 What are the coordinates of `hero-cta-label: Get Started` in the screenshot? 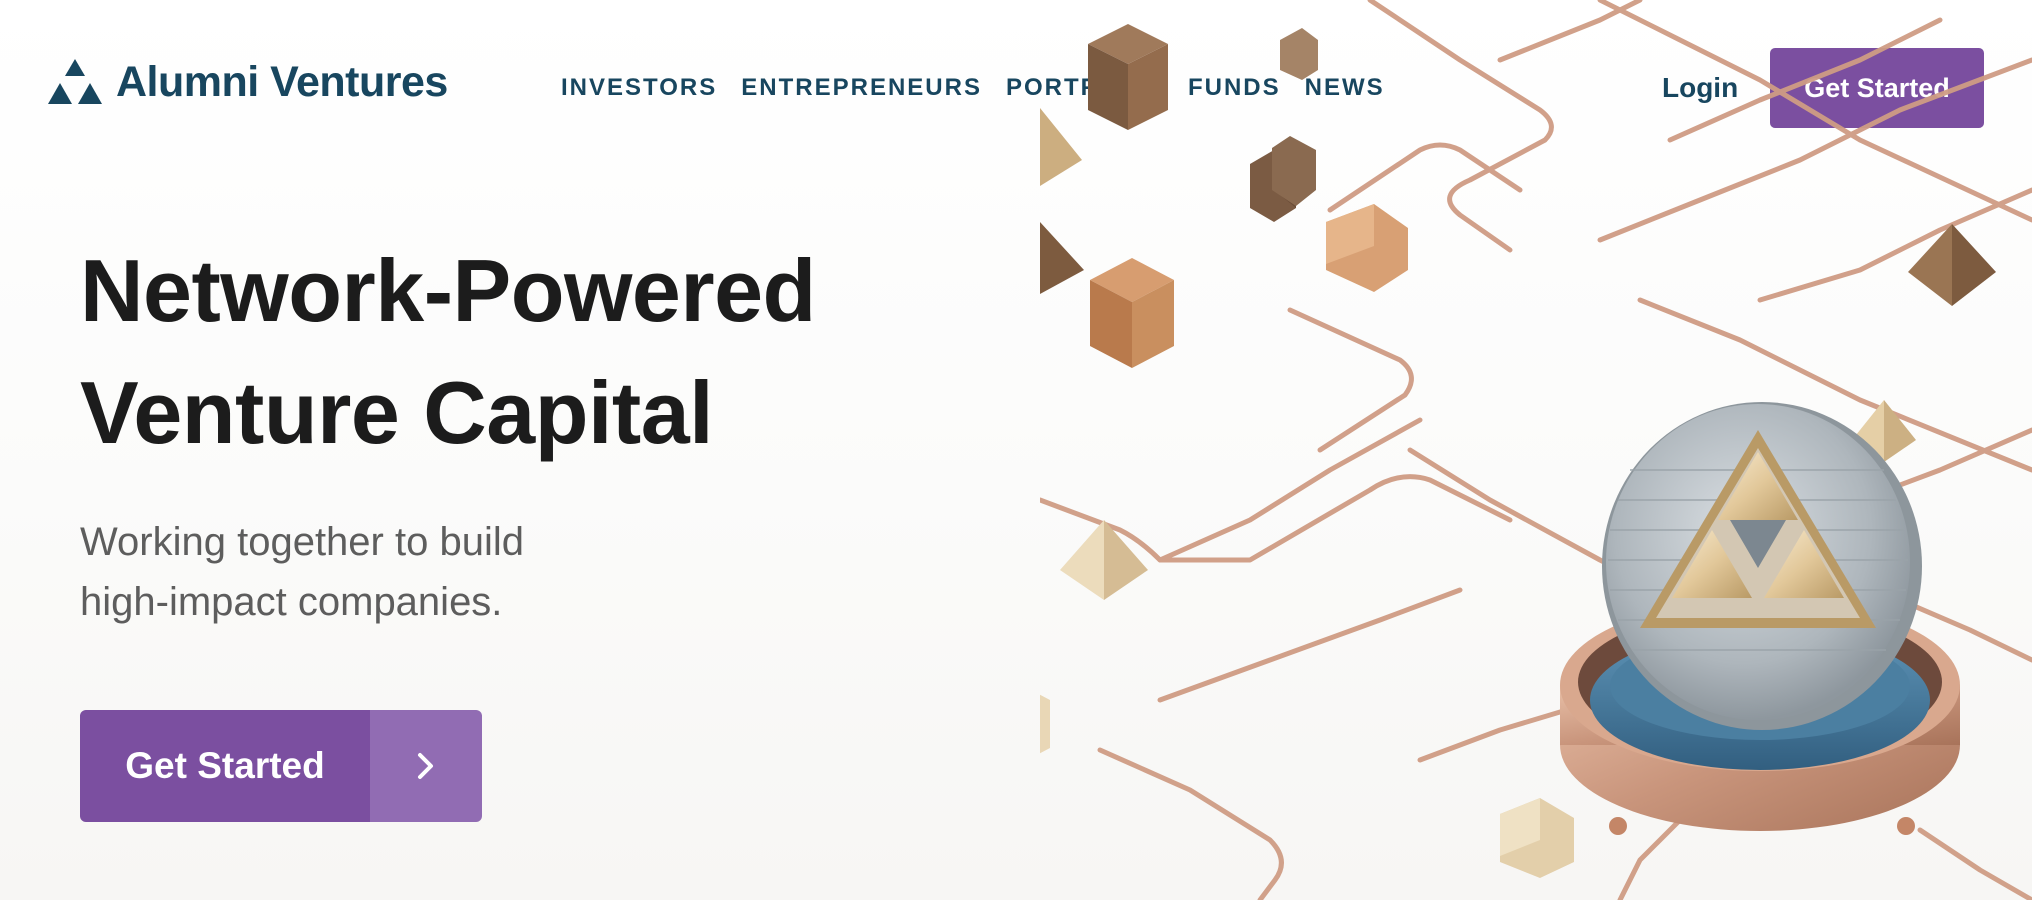 It's located at (225, 766).